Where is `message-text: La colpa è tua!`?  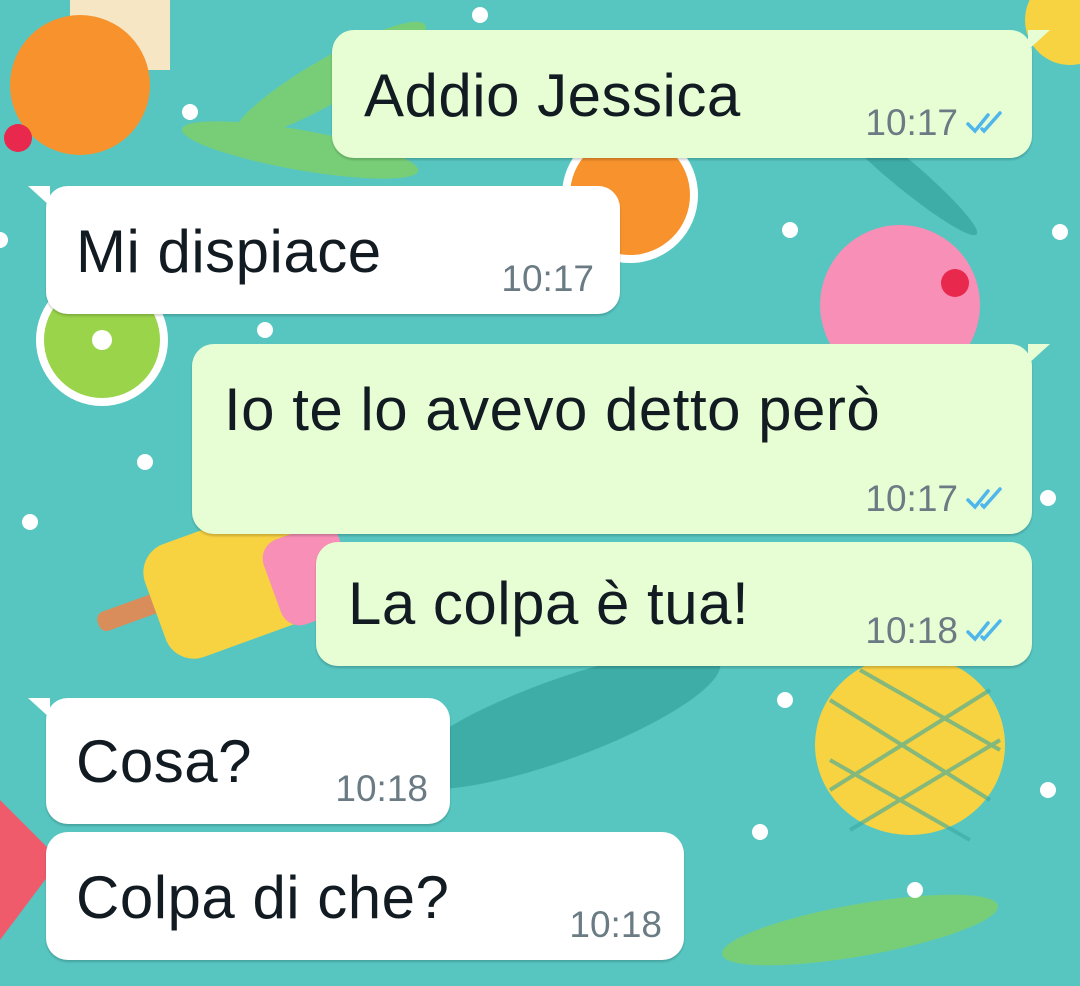
message-text: La colpa è tua! is located at coordinates (549, 603).